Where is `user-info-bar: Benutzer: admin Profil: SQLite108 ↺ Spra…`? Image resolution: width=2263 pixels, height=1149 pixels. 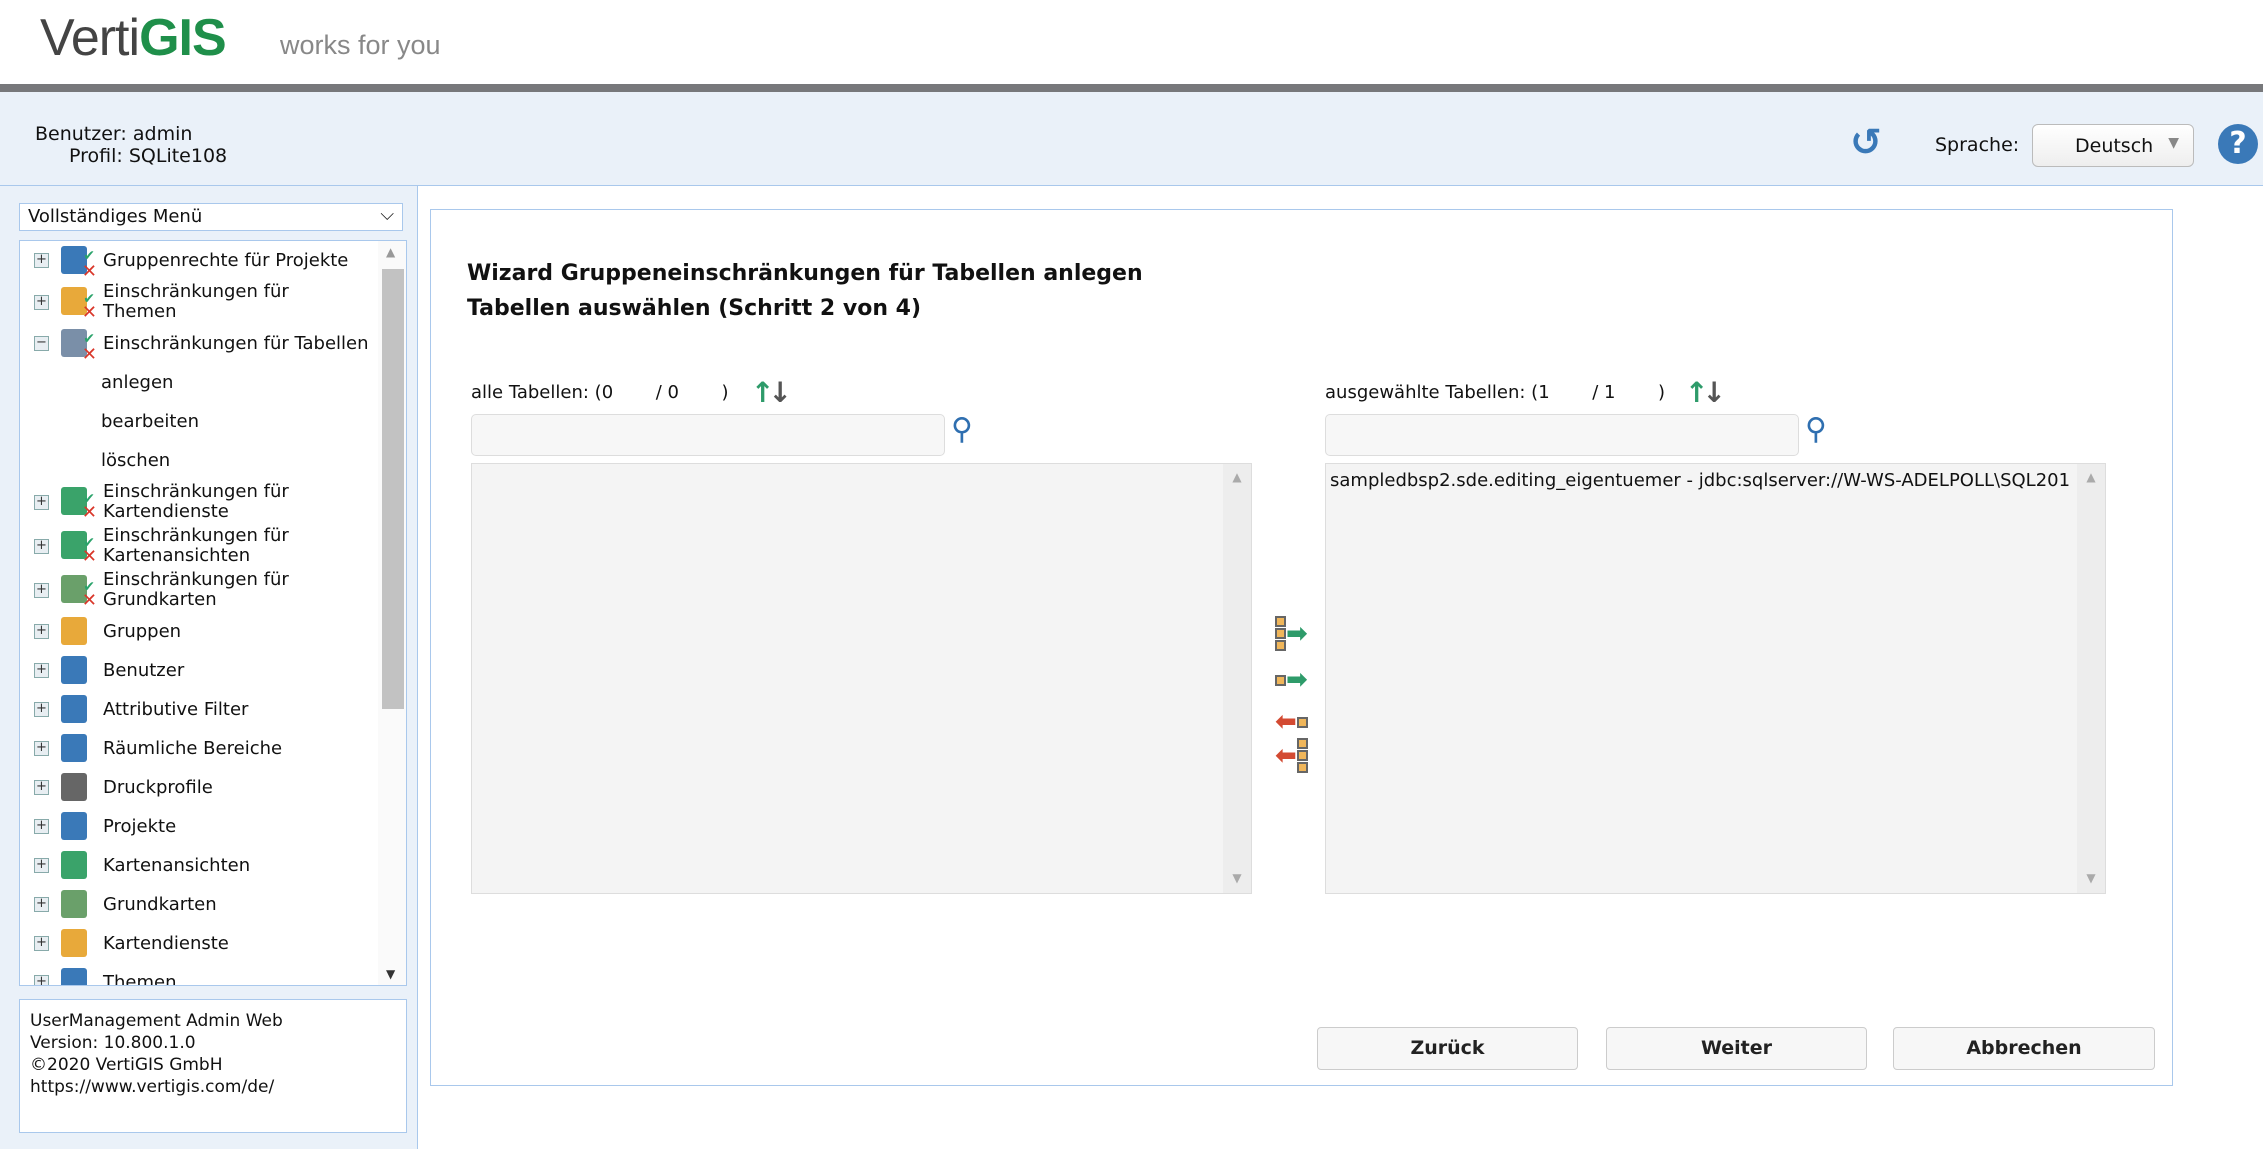
user-info-bar: Benutzer: admin Profil: SQLite108 ↺ Spra… is located at coordinates (1131, 139).